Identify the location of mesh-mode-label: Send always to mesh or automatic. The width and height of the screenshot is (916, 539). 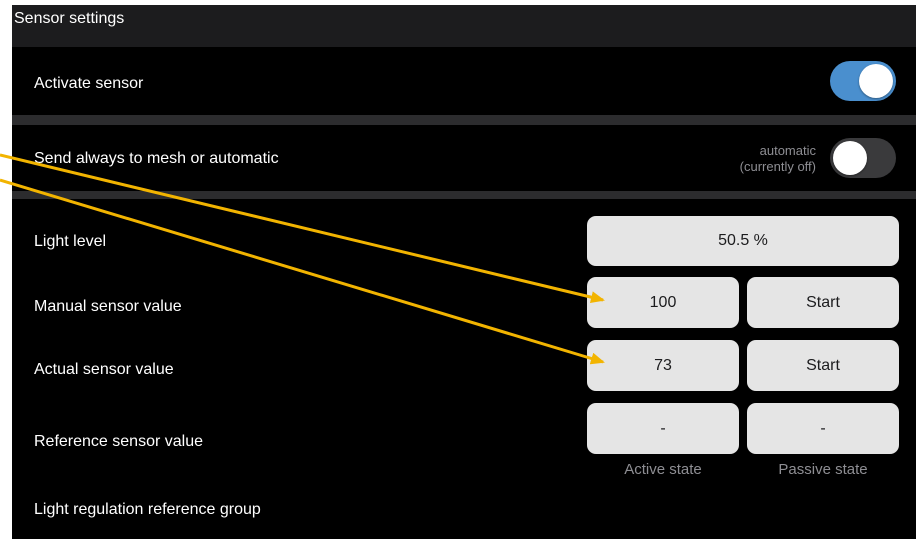
(156, 158).